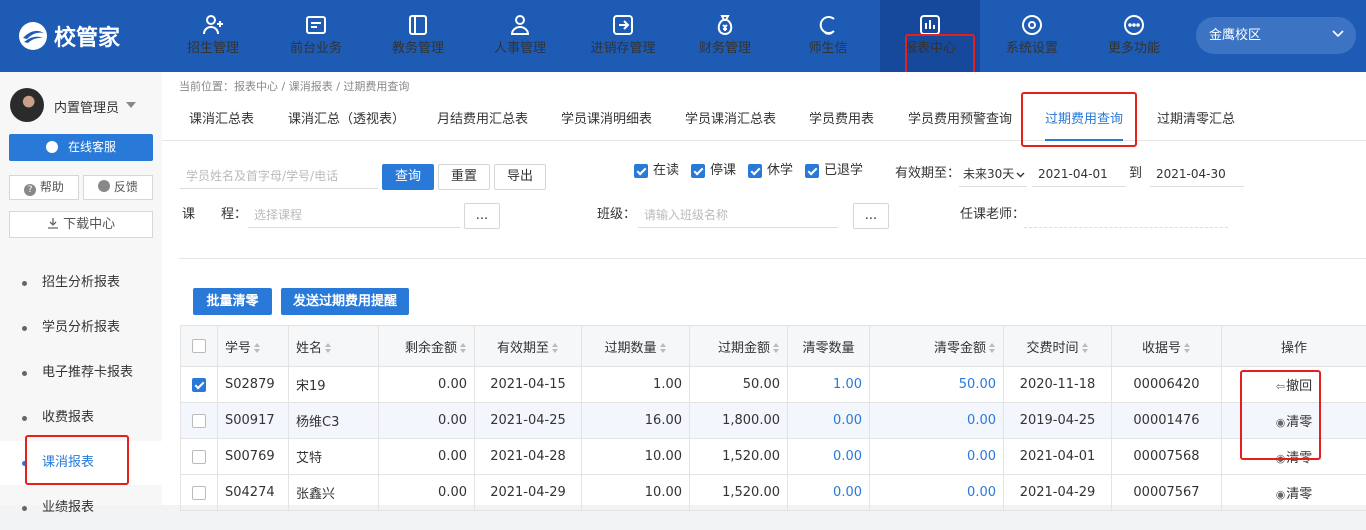 The width and height of the screenshot is (1366, 530). I want to click on col-header-expired-qty: 过期数量, so click(636, 346).